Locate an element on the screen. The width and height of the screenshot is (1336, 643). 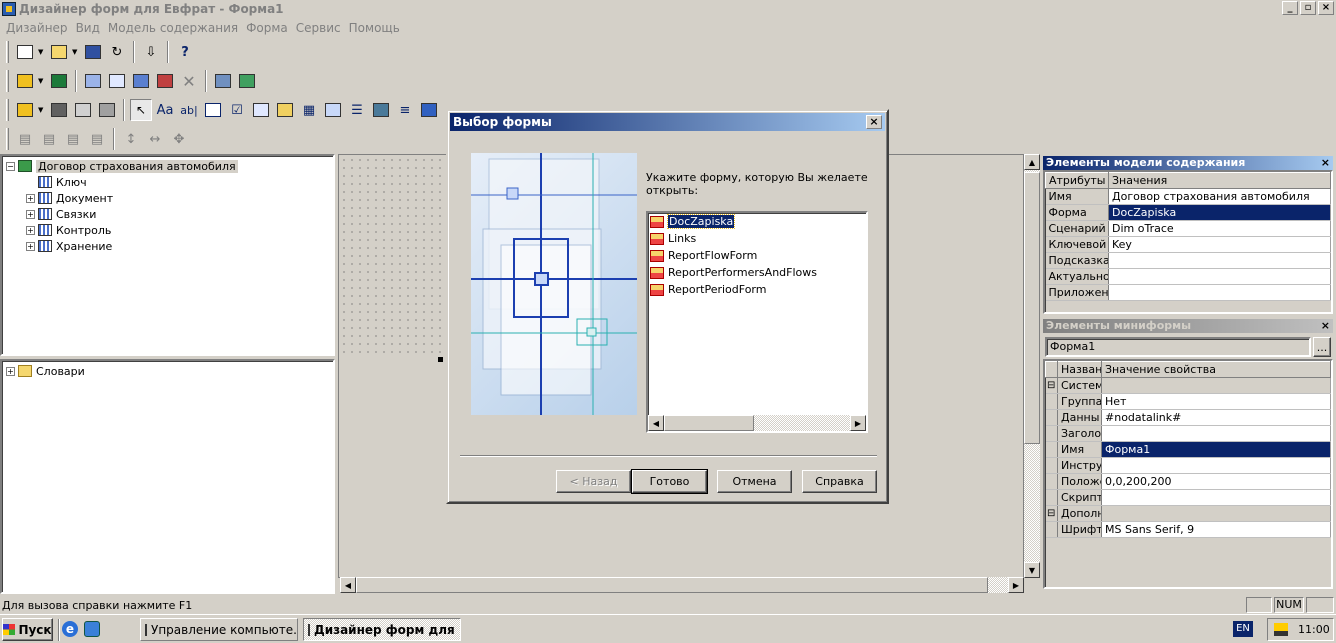
table-row: Форма DocZapiska is located at coordinates (1188, 212).